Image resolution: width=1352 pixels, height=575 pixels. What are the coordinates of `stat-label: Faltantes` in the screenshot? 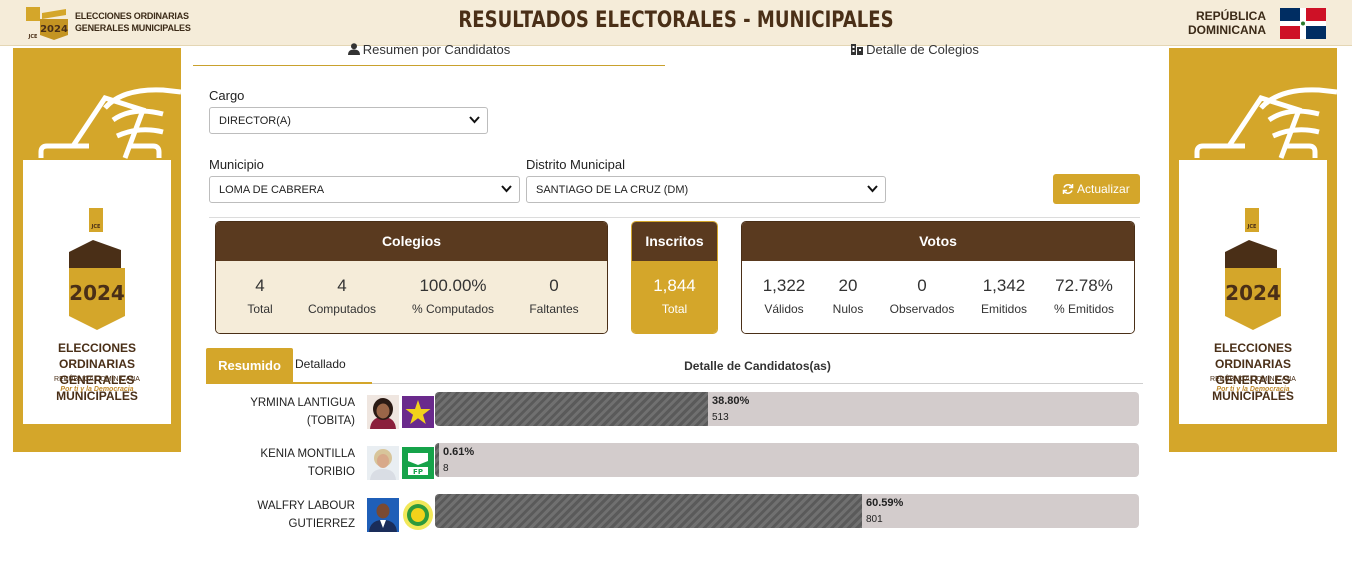 It's located at (554, 309).